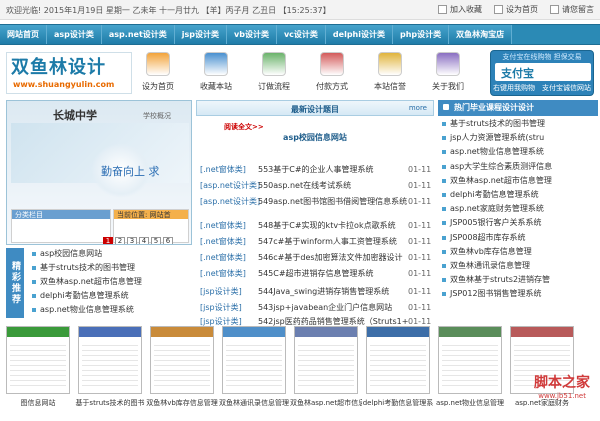 The image size is (600, 421). I want to click on news-row: [.net窗体类] 548基于C#实现的ktv卡拉ok点歌系统 01-11, so click(315, 225).